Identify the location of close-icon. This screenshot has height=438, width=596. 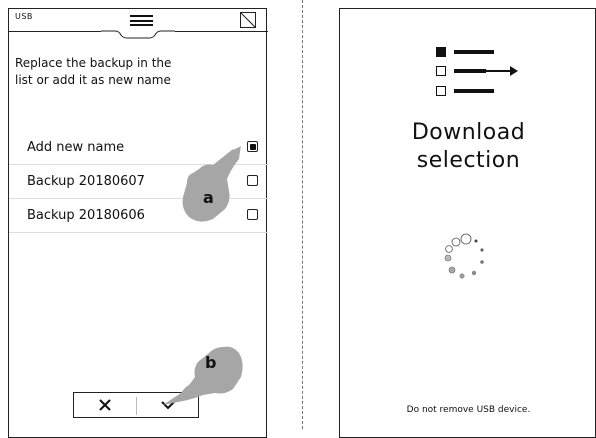
(248, 20).